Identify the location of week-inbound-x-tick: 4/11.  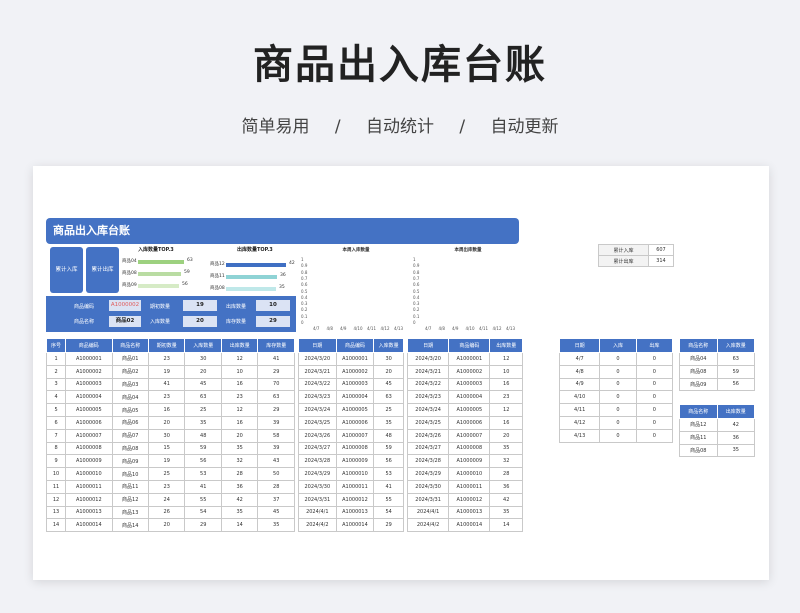
(371, 328).